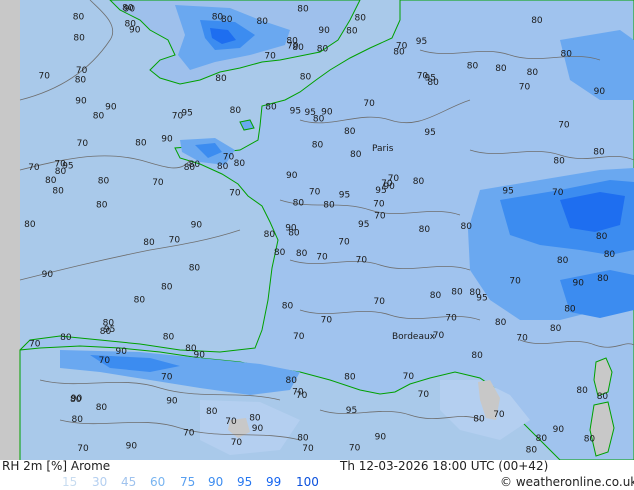 Image resolution: width=634 pixels, height=490 pixels. Describe the element at coordinates (158, 482) in the screenshot. I see `legend-item-60: 60` at that location.